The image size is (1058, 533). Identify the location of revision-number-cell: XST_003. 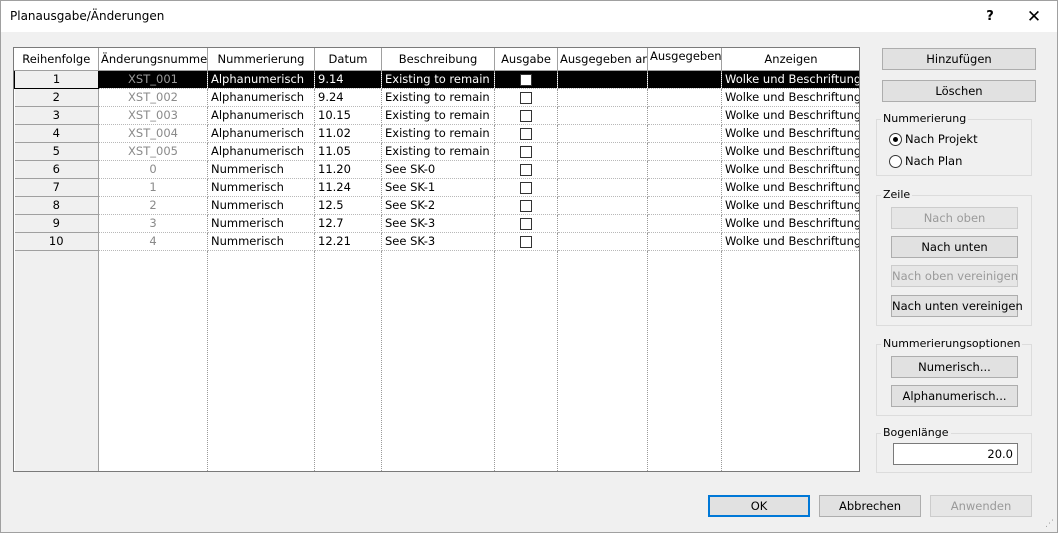
(153, 115).